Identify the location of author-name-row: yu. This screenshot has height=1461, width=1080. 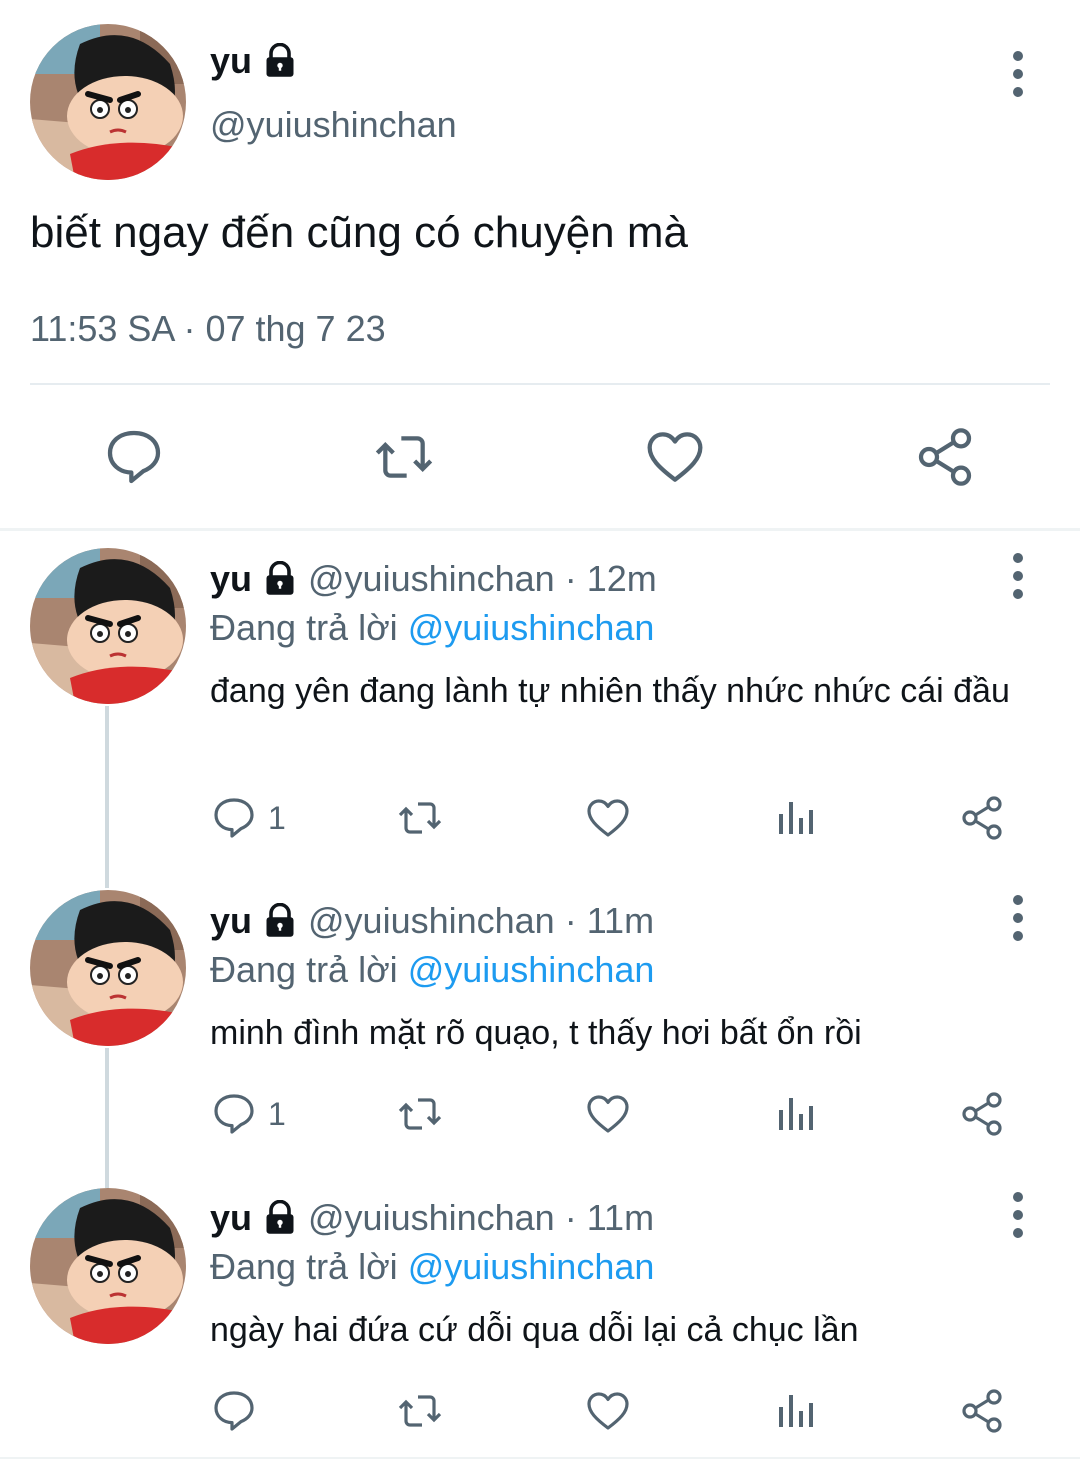
(254, 61).